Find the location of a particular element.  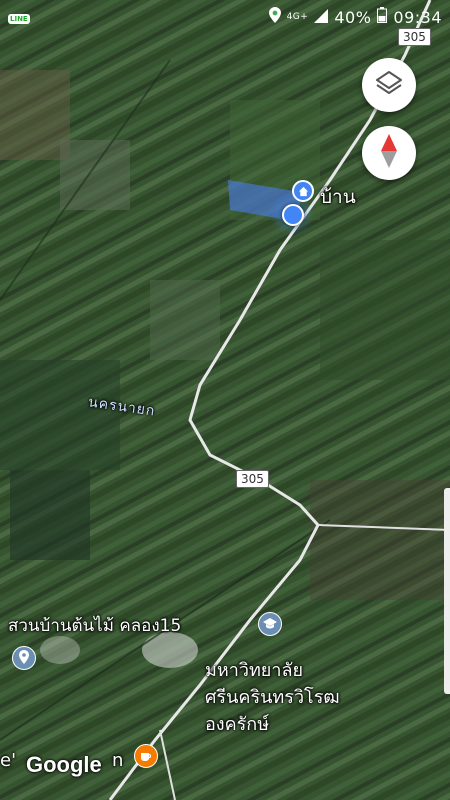

clock: 09:34 is located at coordinates (417, 17).